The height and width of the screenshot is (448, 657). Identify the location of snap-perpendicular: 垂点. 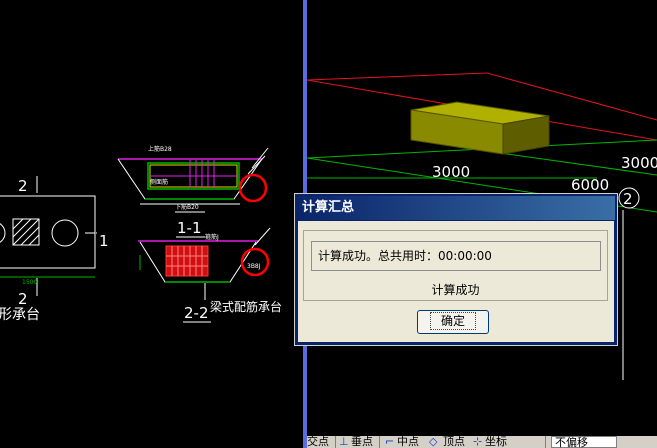
(362, 442).